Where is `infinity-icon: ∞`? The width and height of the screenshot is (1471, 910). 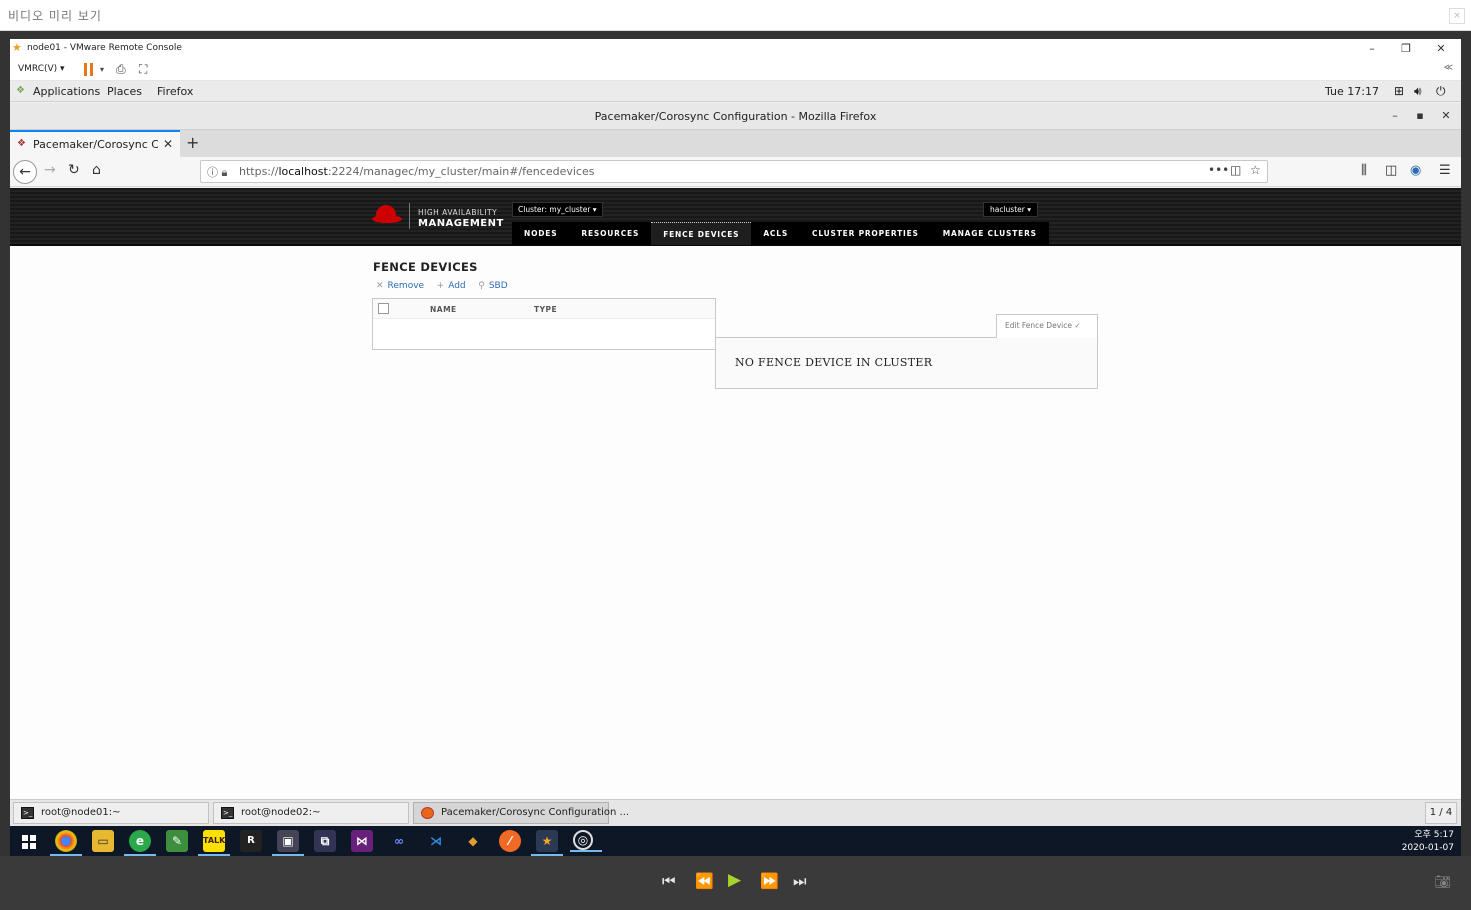 infinity-icon: ∞ is located at coordinates (399, 841).